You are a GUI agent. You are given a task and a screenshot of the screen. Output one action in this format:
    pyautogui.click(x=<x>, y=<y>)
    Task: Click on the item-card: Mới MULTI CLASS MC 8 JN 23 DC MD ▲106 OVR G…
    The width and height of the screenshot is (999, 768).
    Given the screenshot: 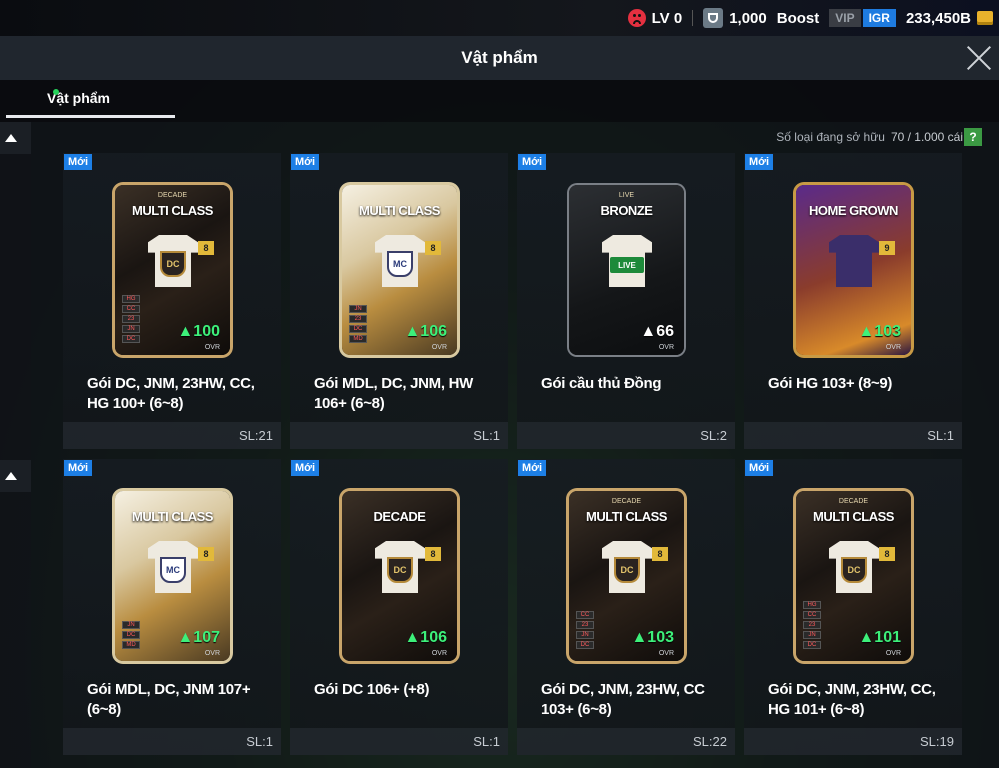 What is the action you would take?
    pyautogui.click(x=399, y=301)
    